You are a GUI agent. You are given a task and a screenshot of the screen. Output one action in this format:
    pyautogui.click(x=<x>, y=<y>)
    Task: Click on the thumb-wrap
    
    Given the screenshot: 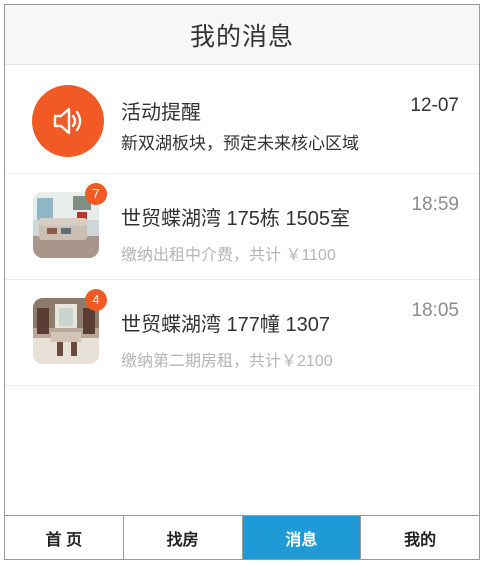 What is the action you would take?
    pyautogui.click(x=68, y=121)
    